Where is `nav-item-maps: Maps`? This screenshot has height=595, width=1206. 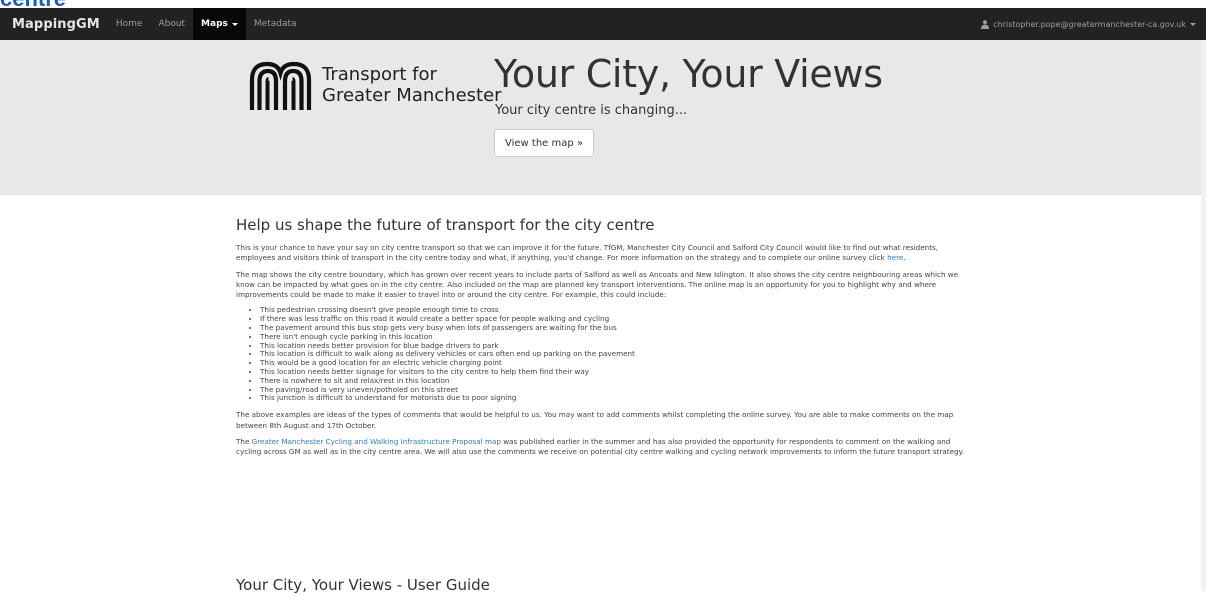
nav-item-maps: Maps is located at coordinates (219, 24).